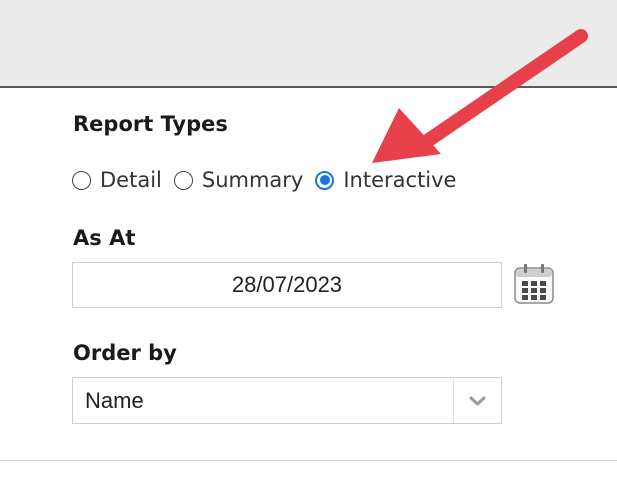  Describe the element at coordinates (114, 400) in the screenshot. I see `order-by-selected-value: Name` at that location.